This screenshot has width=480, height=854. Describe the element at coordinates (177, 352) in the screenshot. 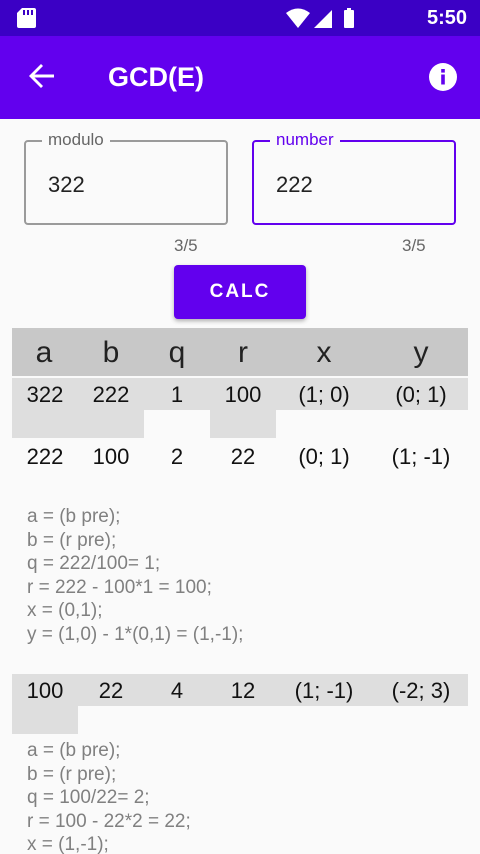

I see `header-q: q` at that location.